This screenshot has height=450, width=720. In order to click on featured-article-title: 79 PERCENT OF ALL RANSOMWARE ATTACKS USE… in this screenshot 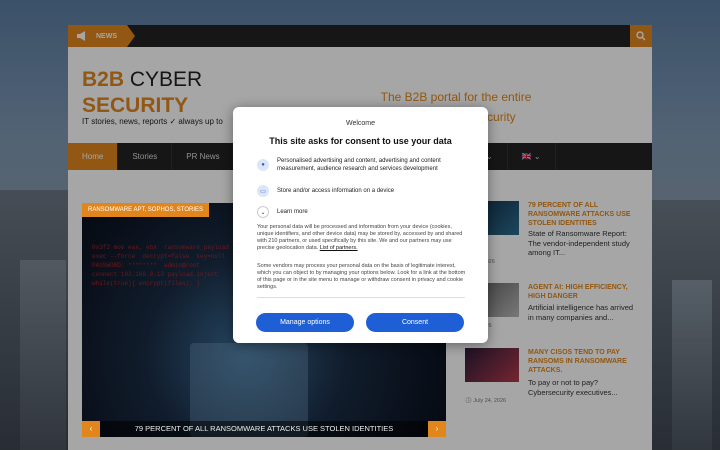, I will do `click(264, 429)`.